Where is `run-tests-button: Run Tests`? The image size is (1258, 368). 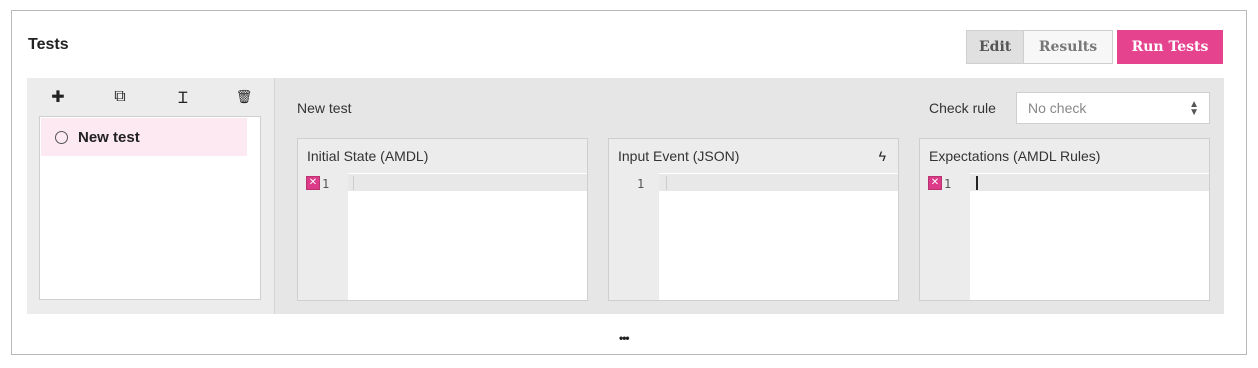
run-tests-button: Run Tests is located at coordinates (1170, 47).